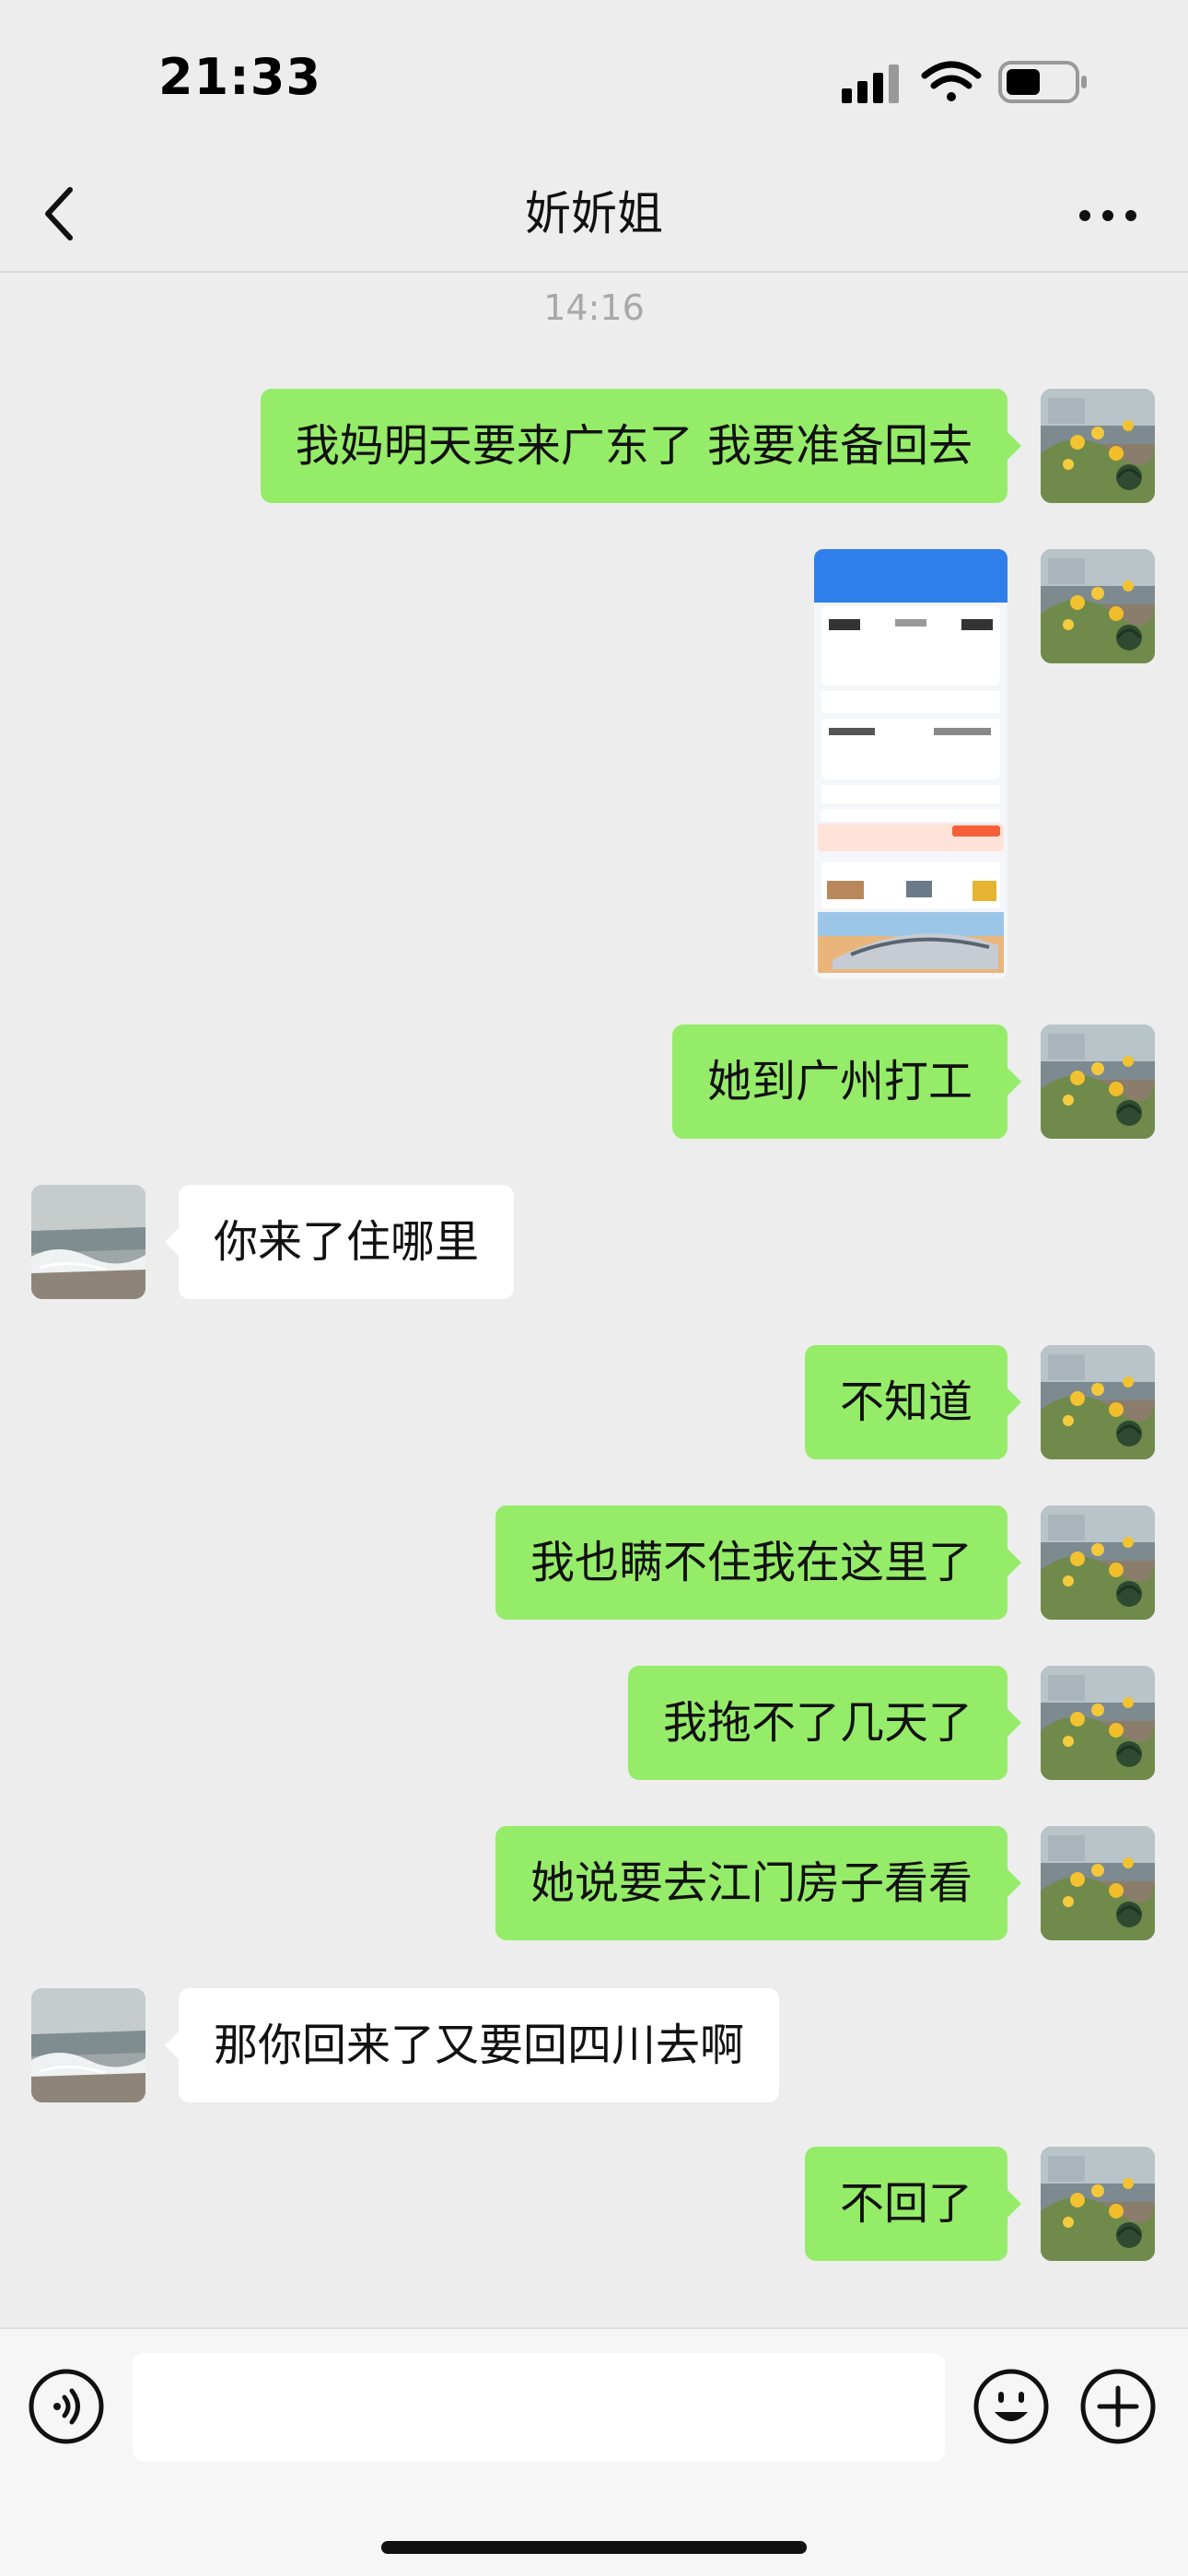  I want to click on voice-button, so click(66, 2406).